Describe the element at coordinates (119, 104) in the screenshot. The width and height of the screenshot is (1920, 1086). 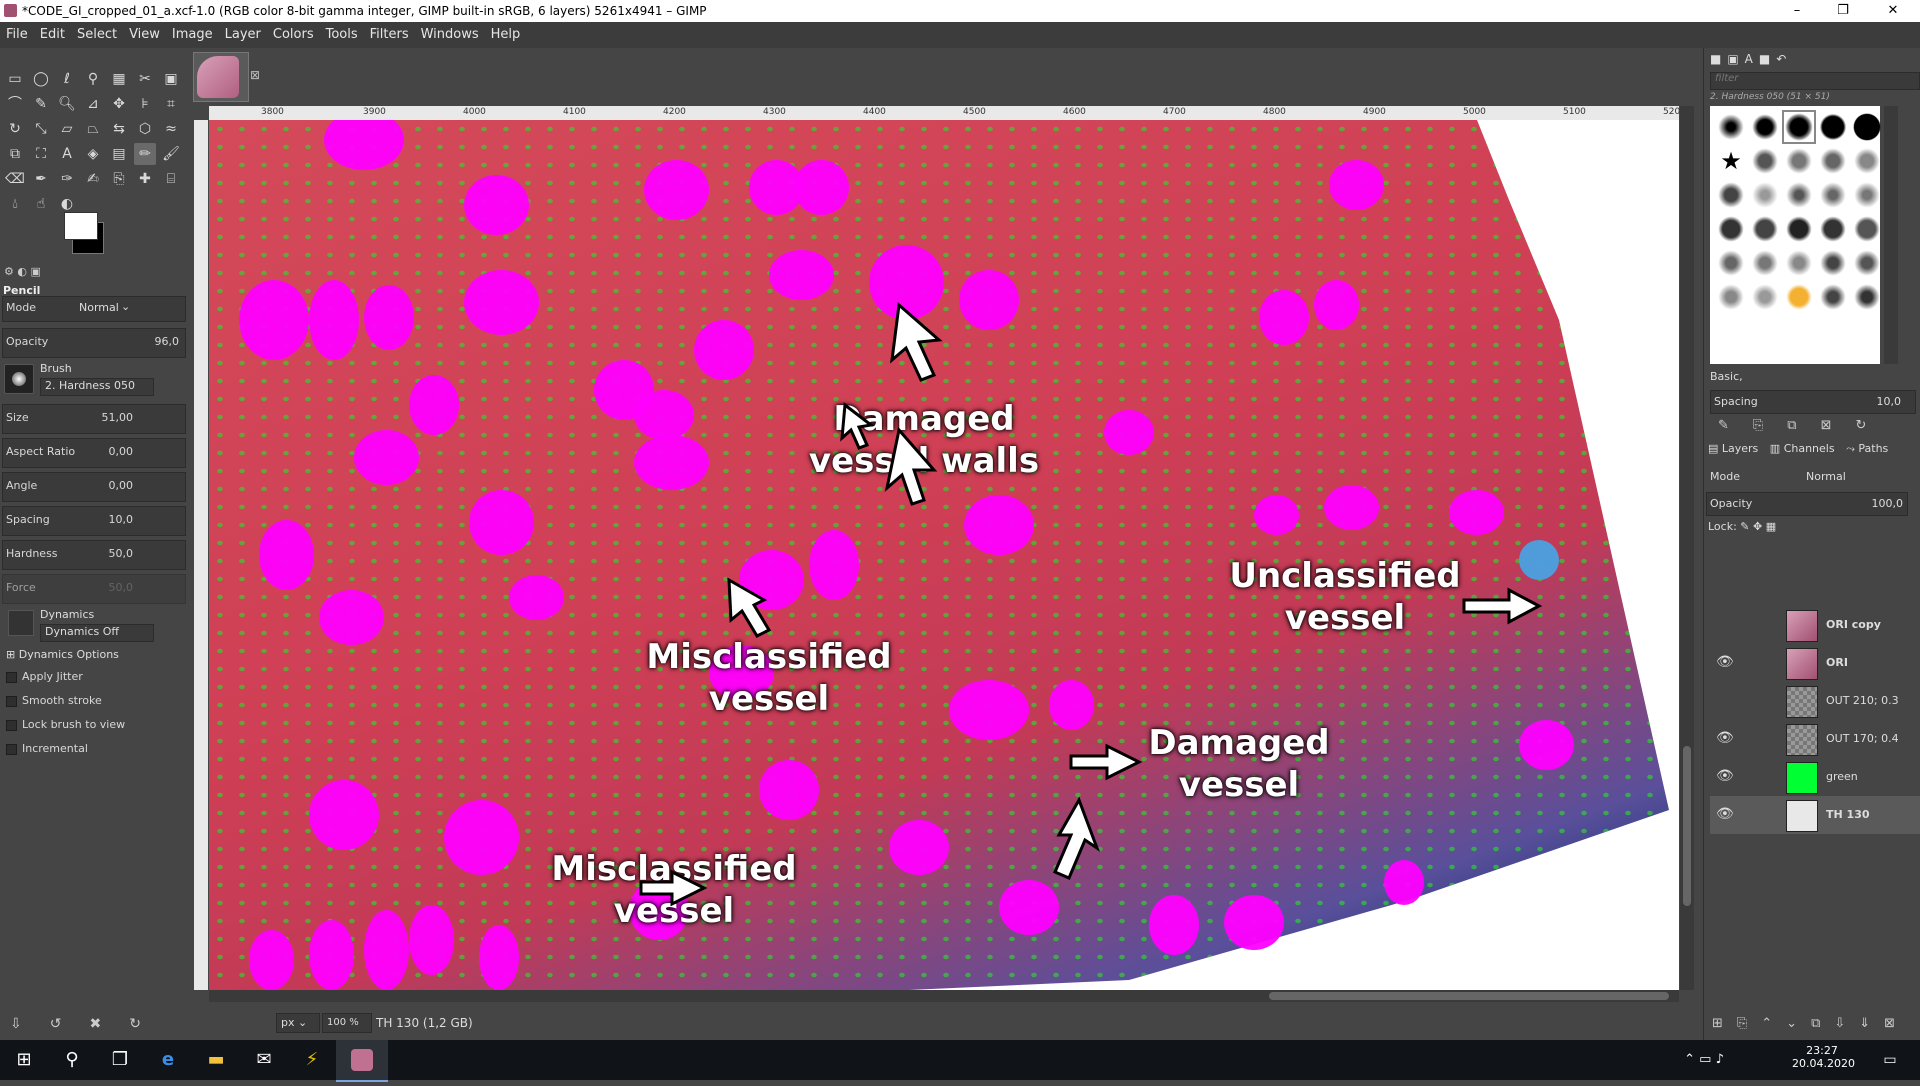
I see `move-icon: ✥` at that location.